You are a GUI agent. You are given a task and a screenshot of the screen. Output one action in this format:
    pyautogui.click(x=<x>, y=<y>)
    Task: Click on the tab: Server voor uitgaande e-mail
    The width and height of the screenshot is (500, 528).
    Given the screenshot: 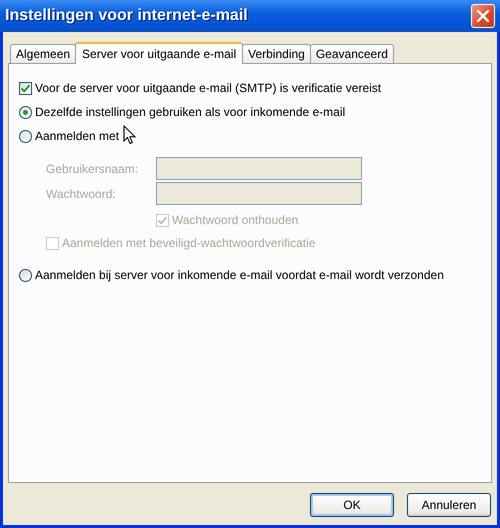 What is the action you would take?
    pyautogui.click(x=159, y=53)
    